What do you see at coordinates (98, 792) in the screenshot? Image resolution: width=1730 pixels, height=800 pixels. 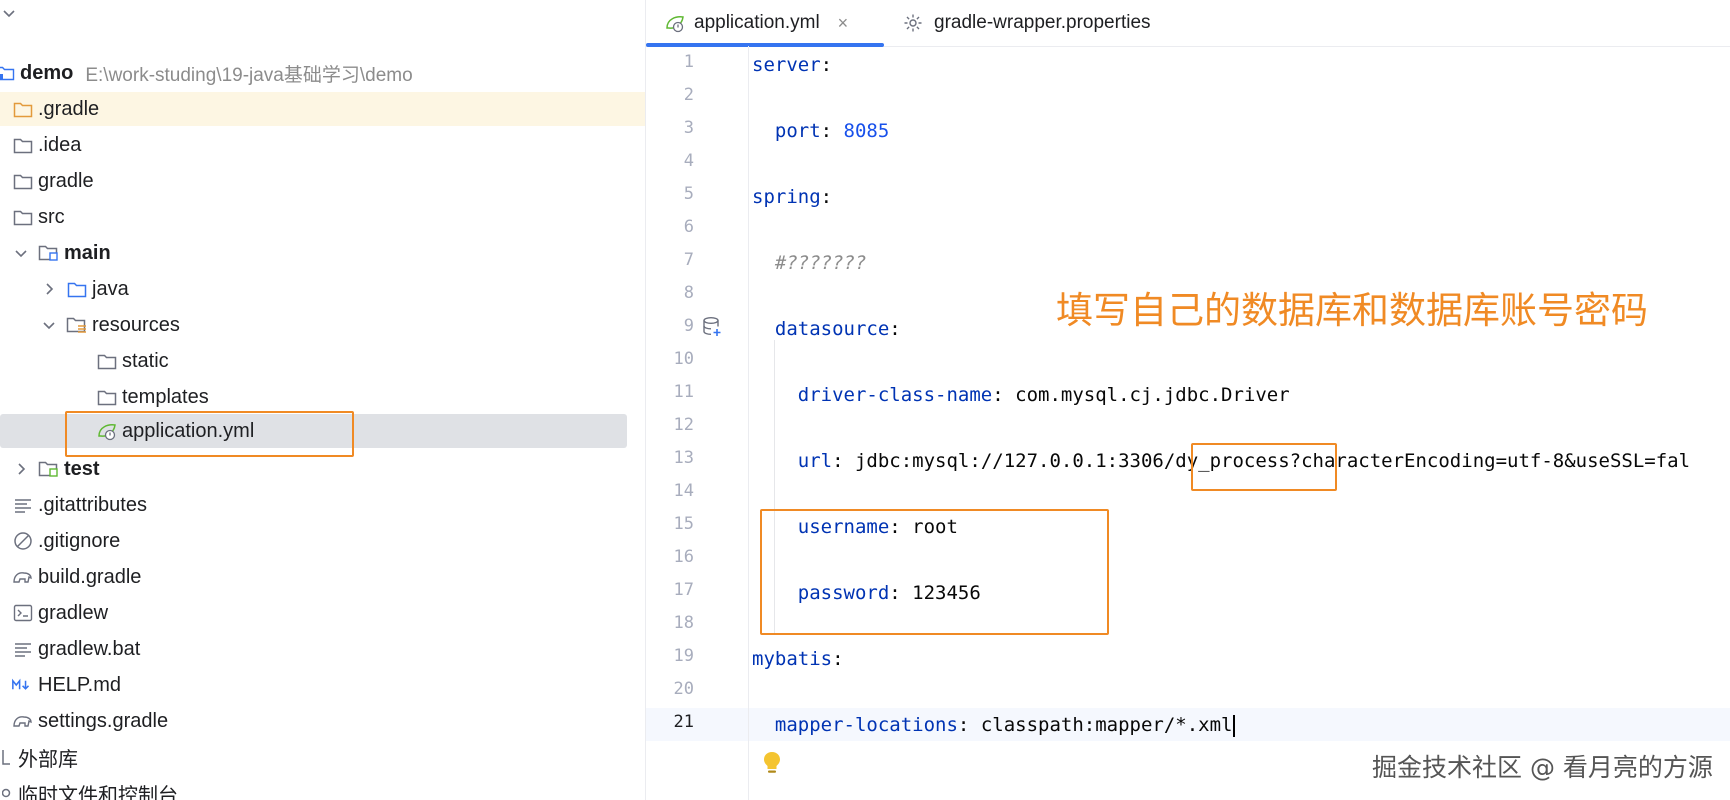 I see `tree-item-label: 临时文件和控制台` at bounding box center [98, 792].